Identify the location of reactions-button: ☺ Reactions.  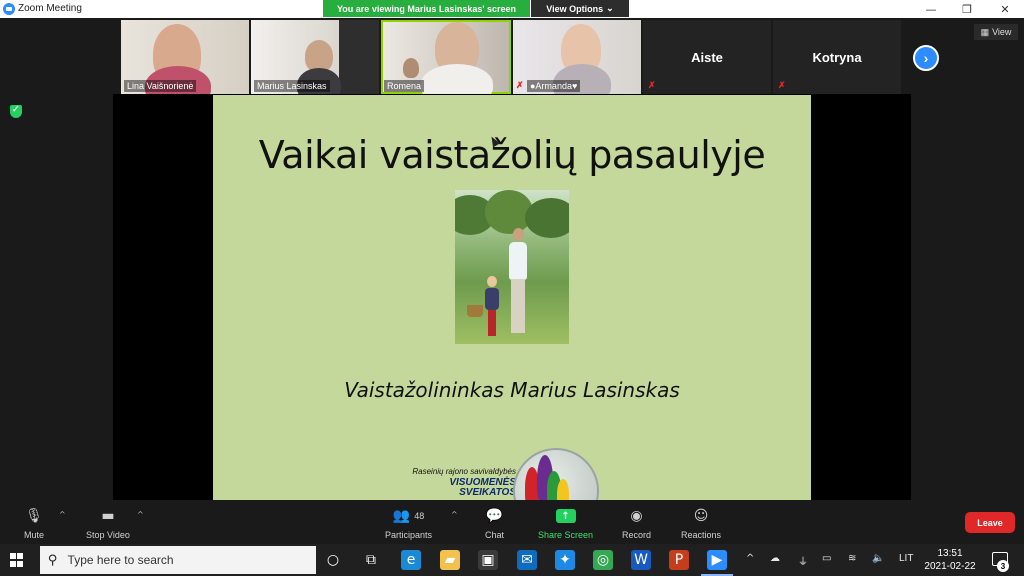
(701, 523).